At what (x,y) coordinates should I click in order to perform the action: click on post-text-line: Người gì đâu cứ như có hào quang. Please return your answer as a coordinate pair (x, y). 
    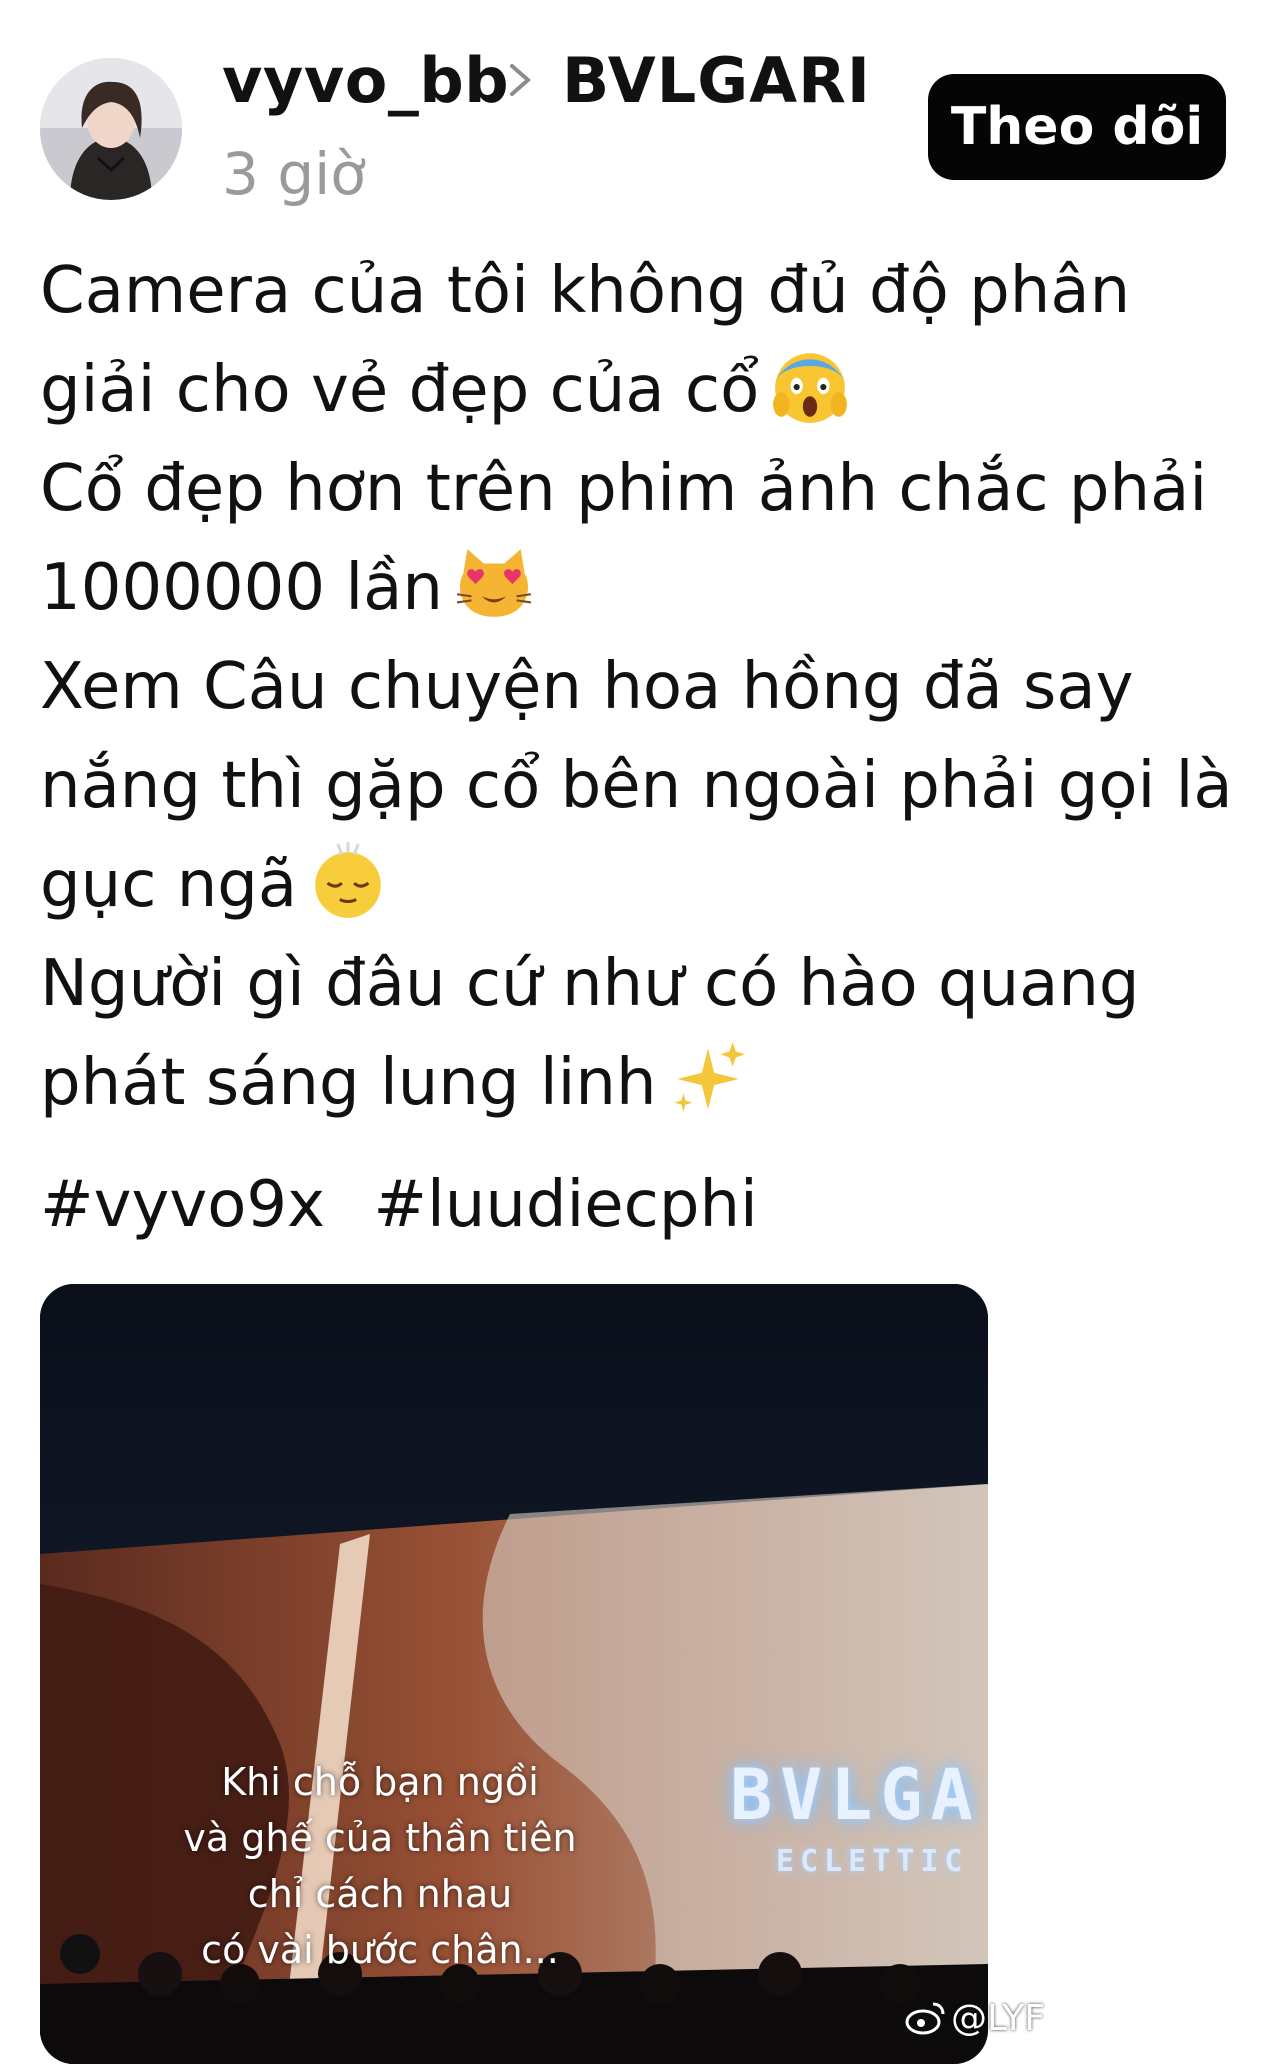
    Looking at the image, I should click on (640, 984).